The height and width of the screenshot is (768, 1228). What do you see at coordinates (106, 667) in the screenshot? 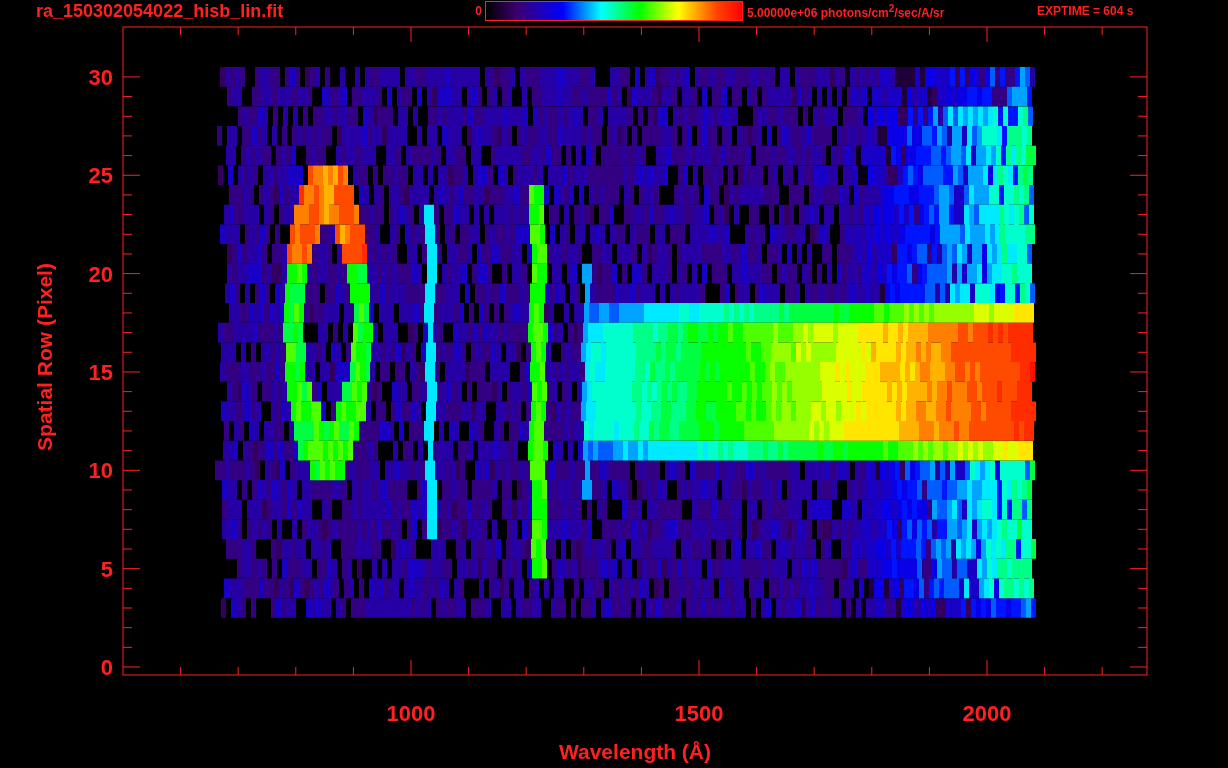
I see `y-tick-label: 0` at bounding box center [106, 667].